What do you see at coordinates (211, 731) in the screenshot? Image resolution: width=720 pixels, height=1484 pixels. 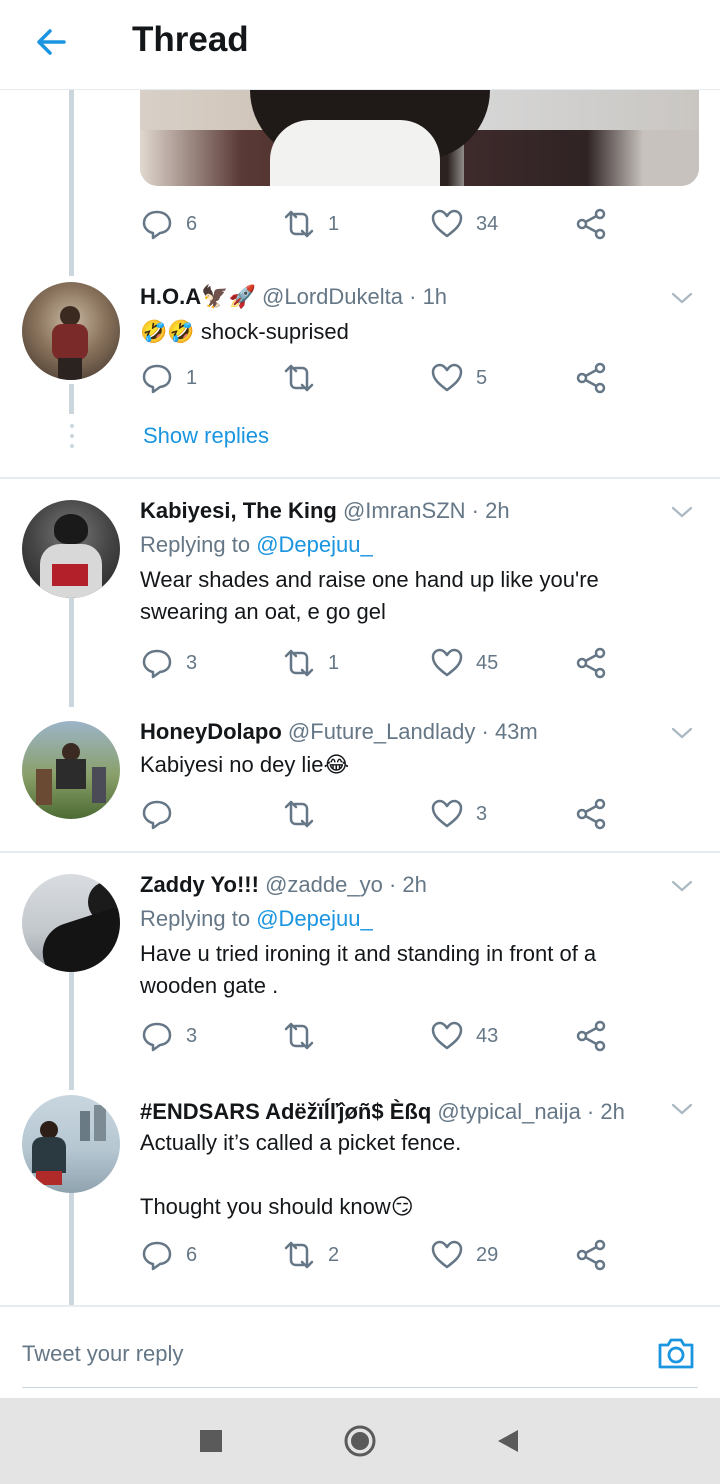 I see `display-name: HoneyDolapo` at bounding box center [211, 731].